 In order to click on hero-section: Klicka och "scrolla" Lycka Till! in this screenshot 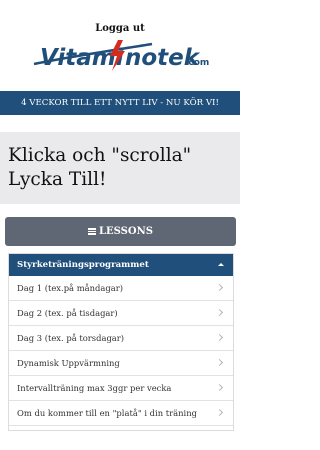, I will do `click(120, 168)`.